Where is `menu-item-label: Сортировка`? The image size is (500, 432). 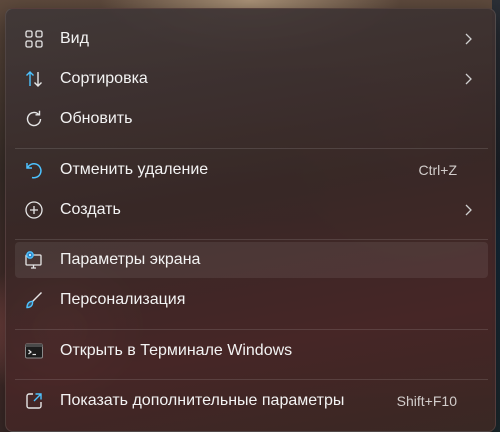 menu-item-label: Сортировка is located at coordinates (104, 78).